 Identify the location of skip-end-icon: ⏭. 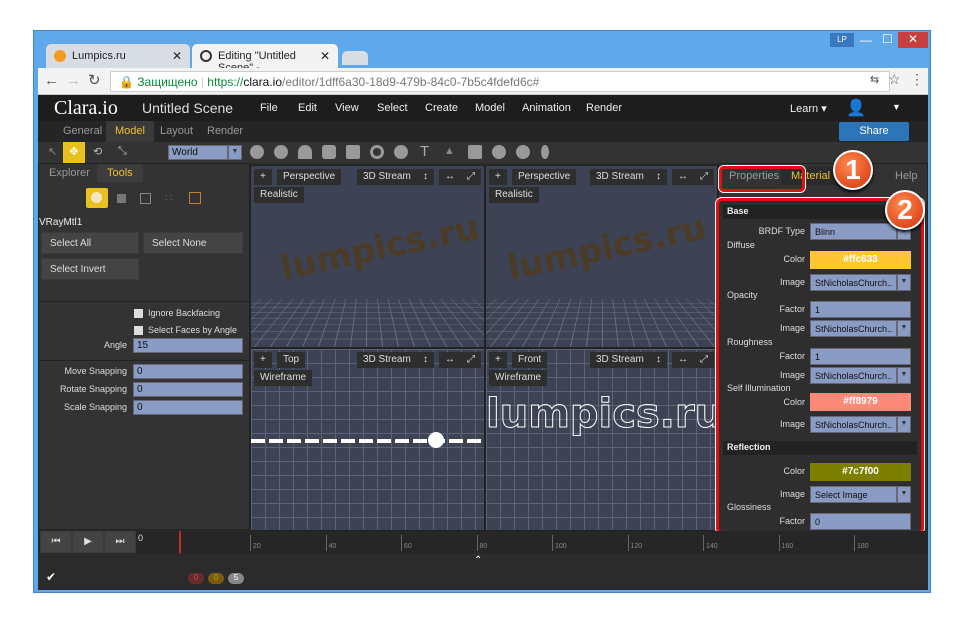
(120, 542).